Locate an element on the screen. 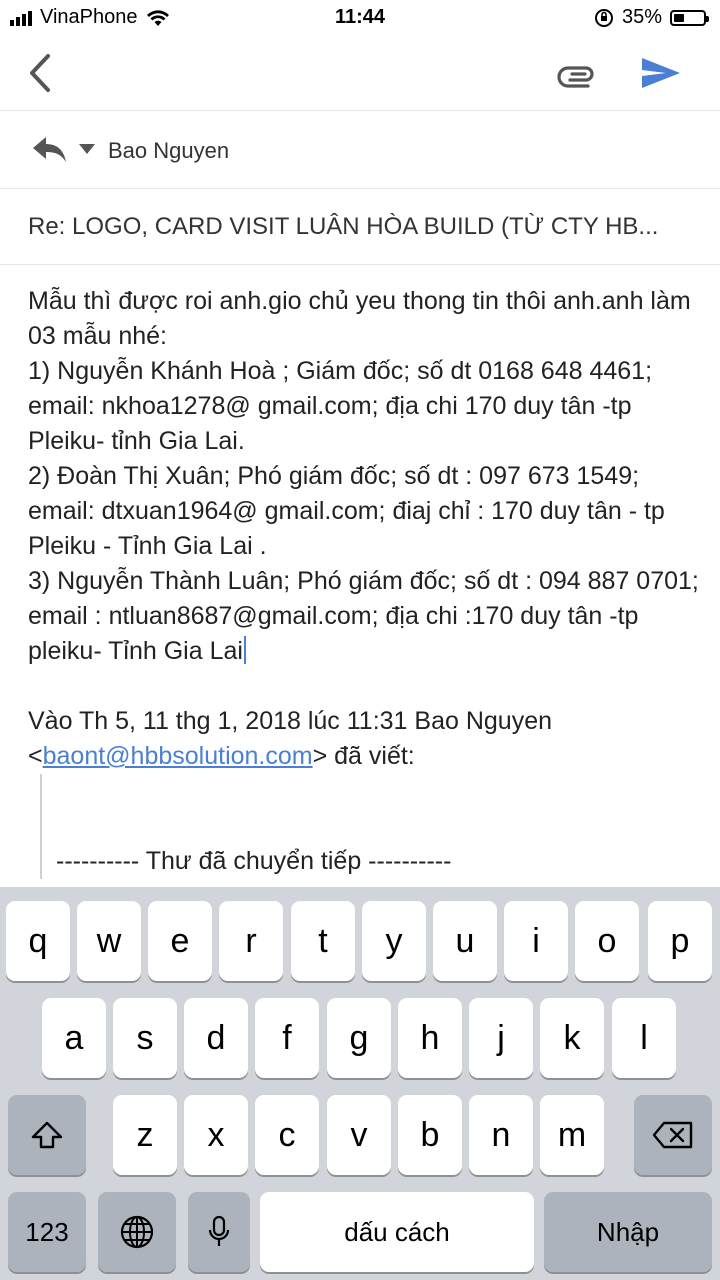 This screenshot has height=1280, width=720. caret-down-icon is located at coordinates (87, 149).